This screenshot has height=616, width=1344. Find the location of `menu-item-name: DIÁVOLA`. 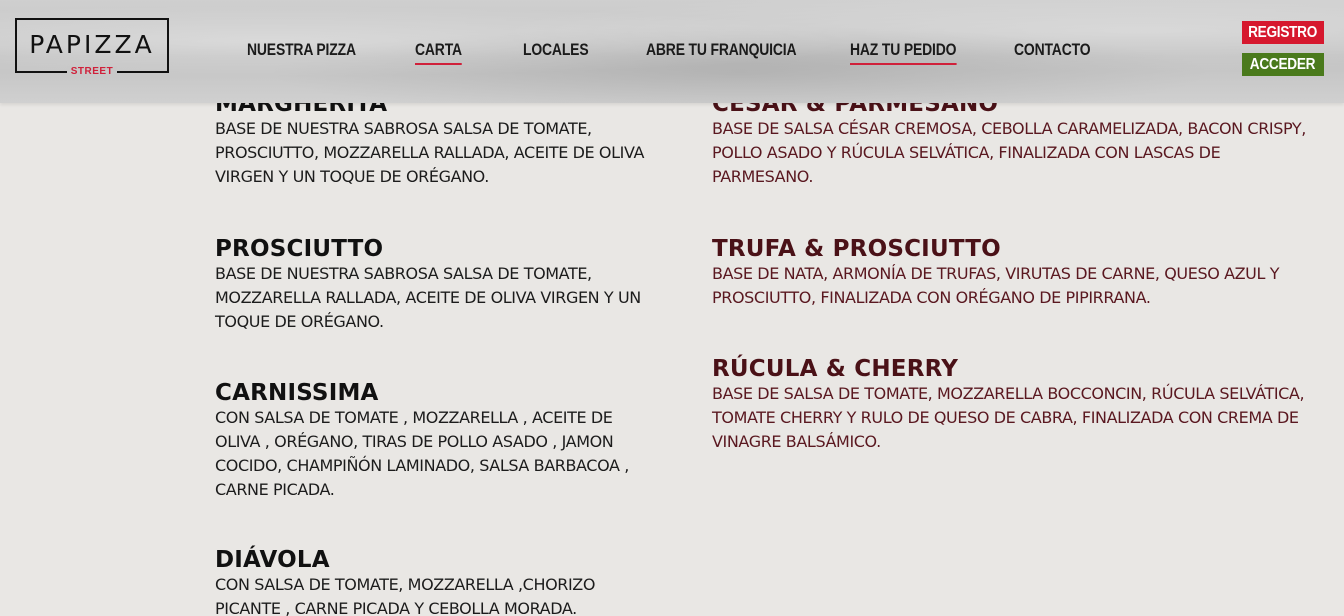

menu-item-name: DIÁVOLA is located at coordinates (272, 560).